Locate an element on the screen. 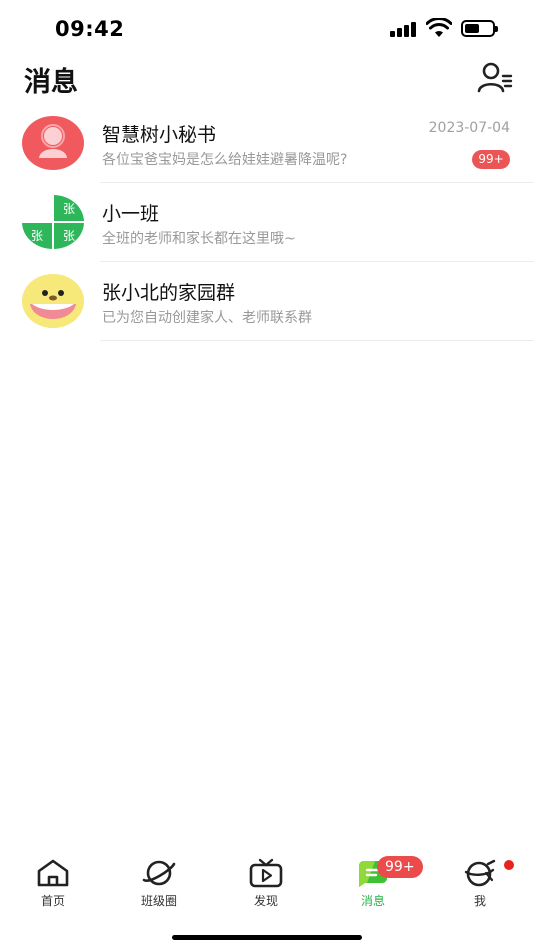  secretary-avatar is located at coordinates (53, 143).